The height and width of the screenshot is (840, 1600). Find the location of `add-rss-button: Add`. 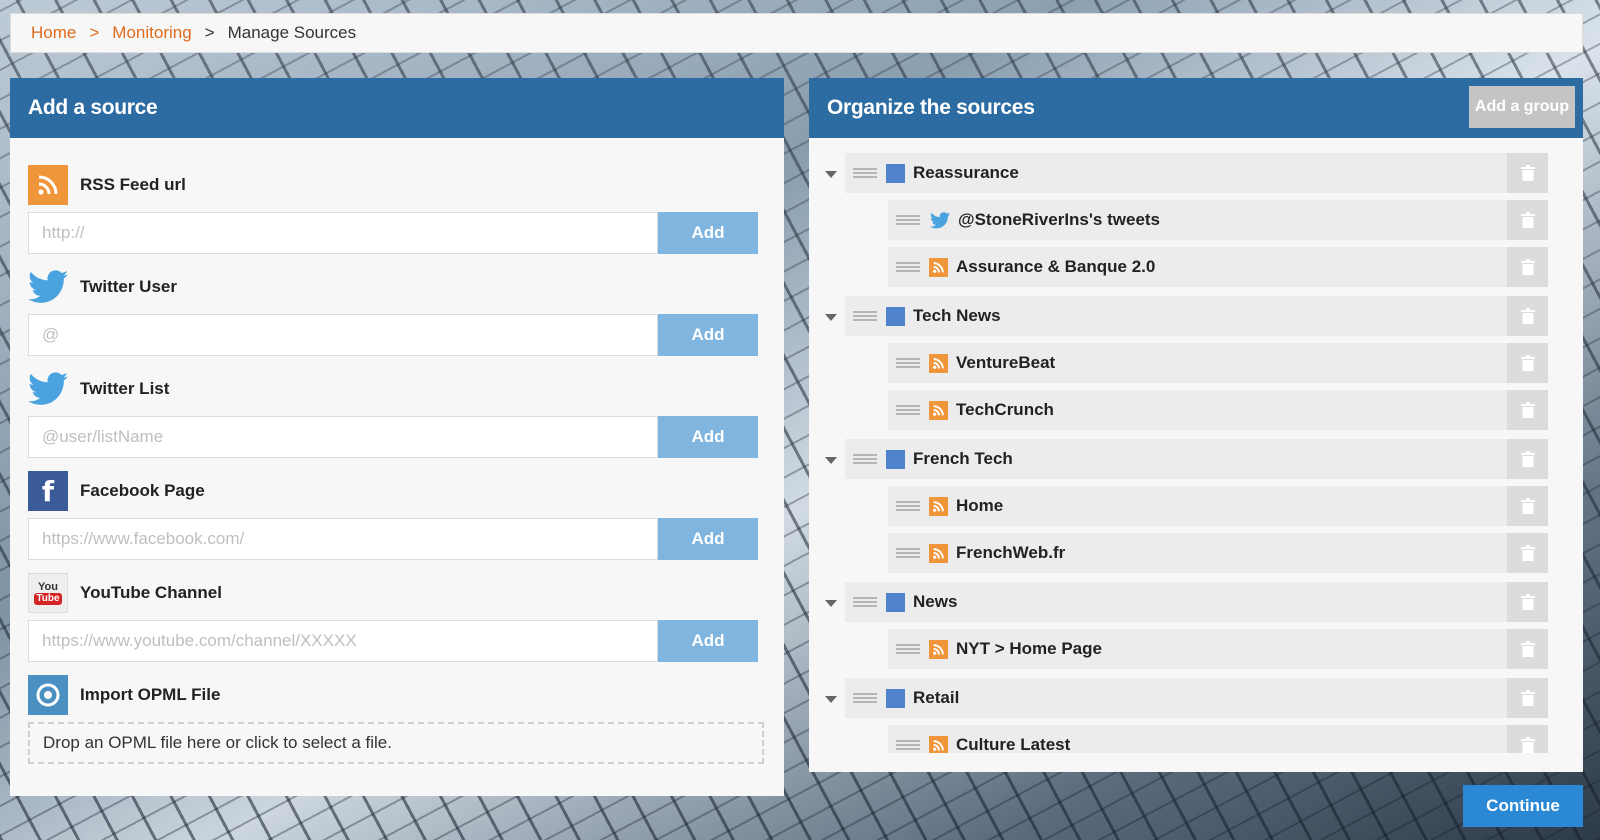

add-rss-button: Add is located at coordinates (708, 233).